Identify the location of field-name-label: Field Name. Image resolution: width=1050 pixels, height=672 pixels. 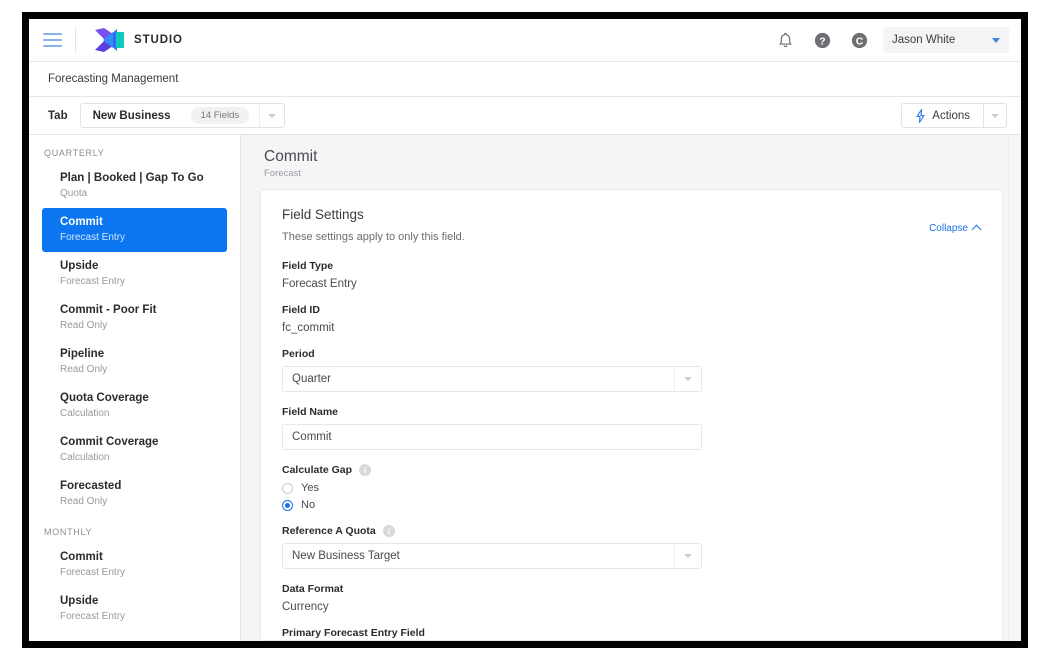
(310, 412).